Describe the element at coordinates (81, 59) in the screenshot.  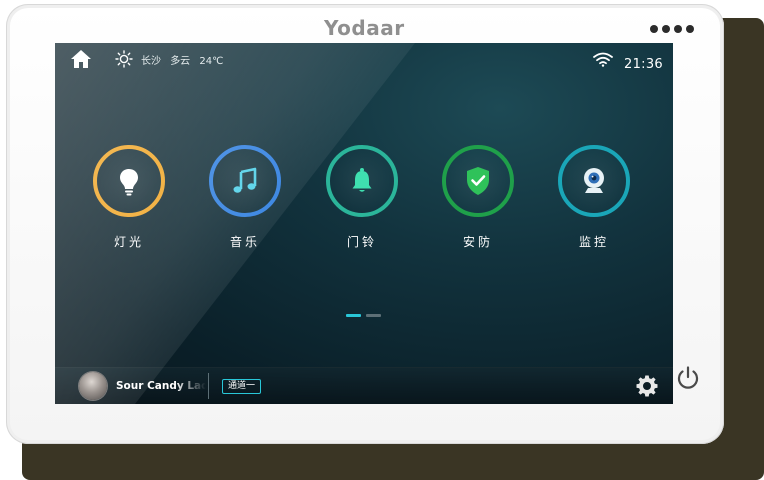
I see `home-icon` at that location.